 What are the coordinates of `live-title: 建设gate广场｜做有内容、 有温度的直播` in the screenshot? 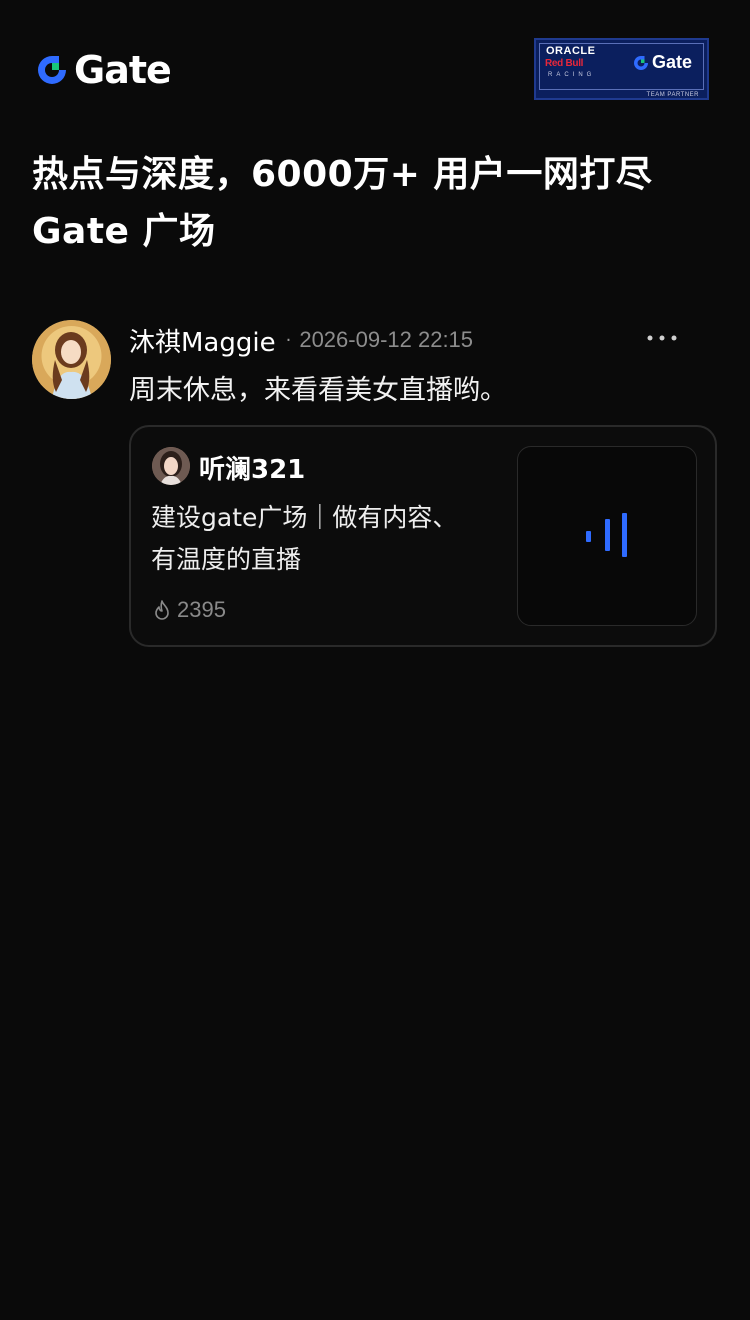 It's located at (328, 539).